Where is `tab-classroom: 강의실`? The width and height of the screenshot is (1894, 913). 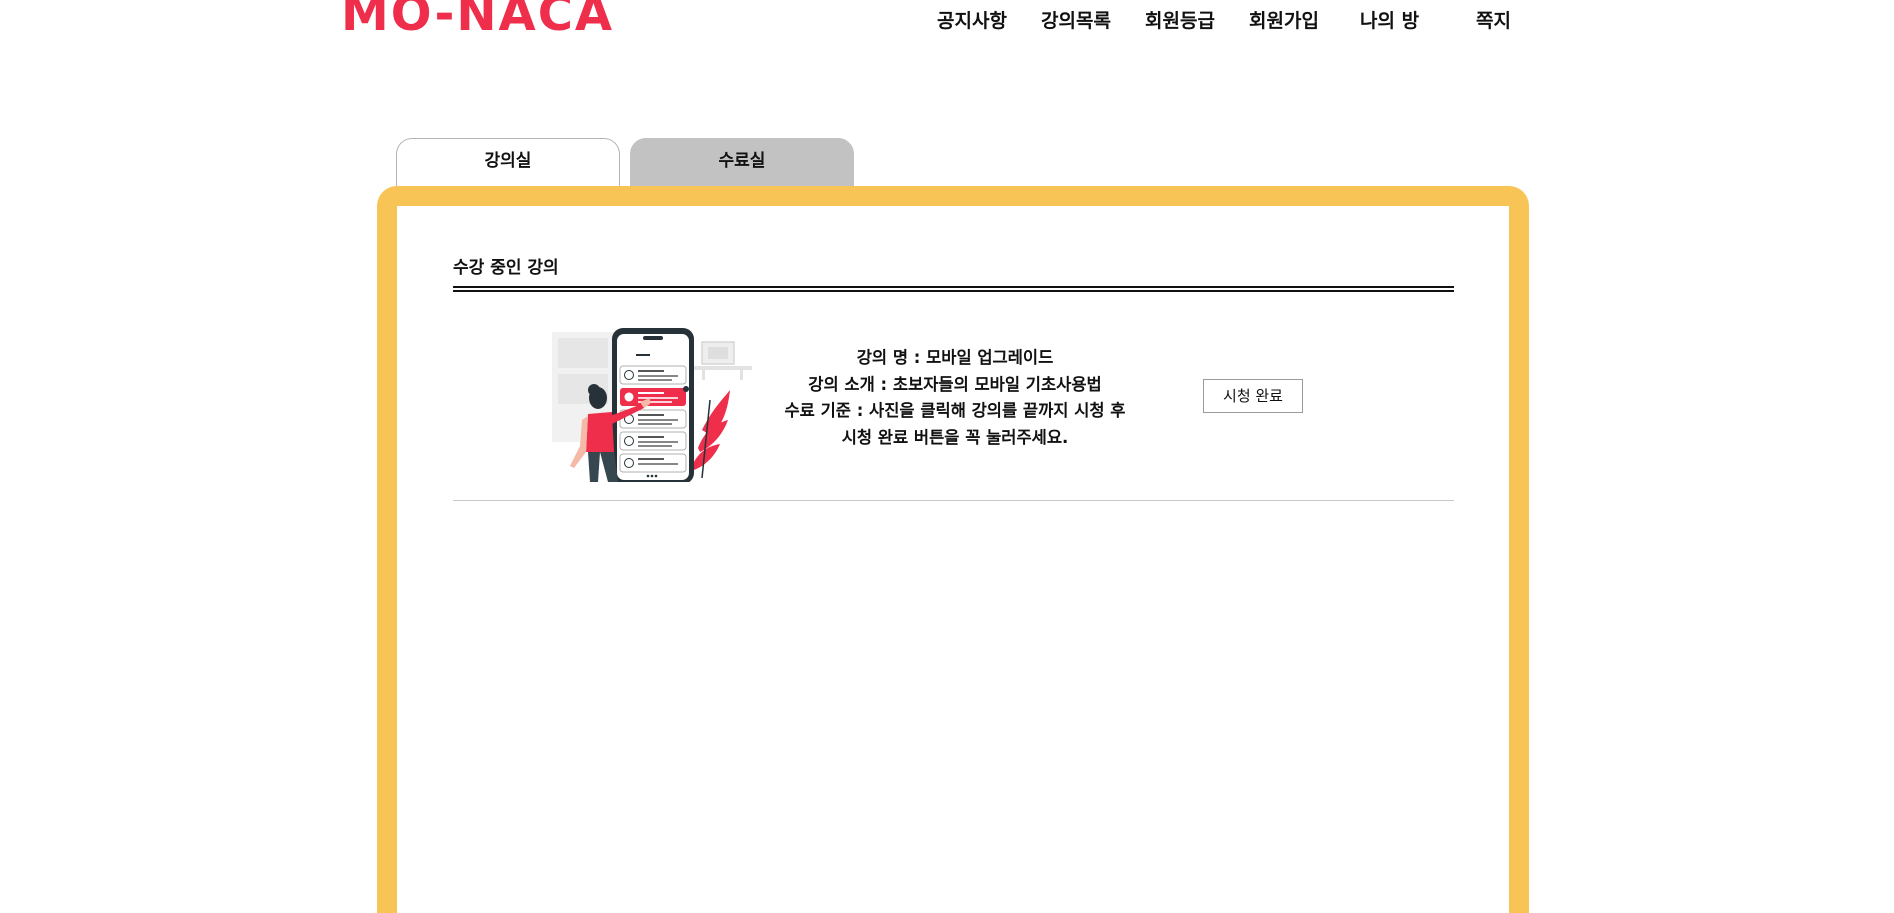
tab-classroom: 강의실 is located at coordinates (508, 162).